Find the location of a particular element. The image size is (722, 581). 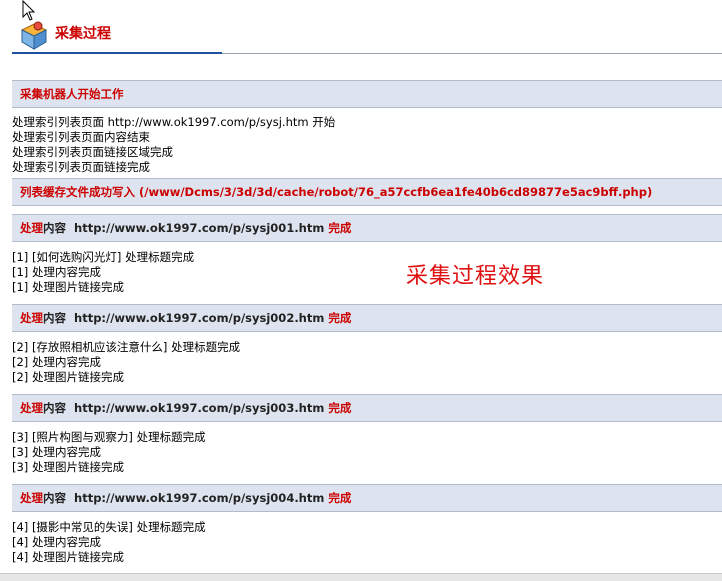

log-line: 处理索引列表页面链接区域完成 is located at coordinates (92, 152).